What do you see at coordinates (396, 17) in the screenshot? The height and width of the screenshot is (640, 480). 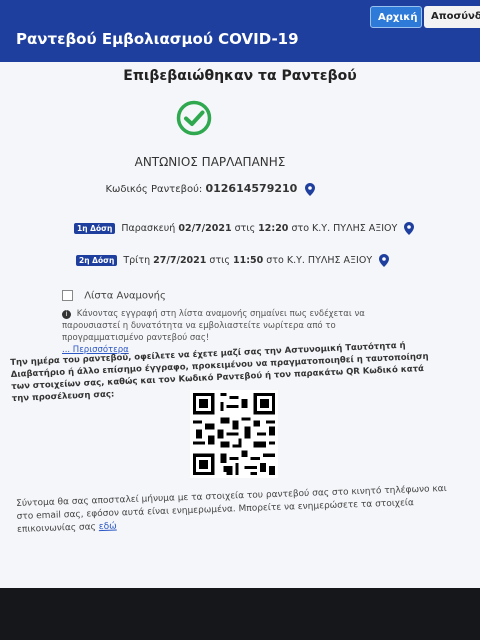 I see `home-button: Αρχική` at bounding box center [396, 17].